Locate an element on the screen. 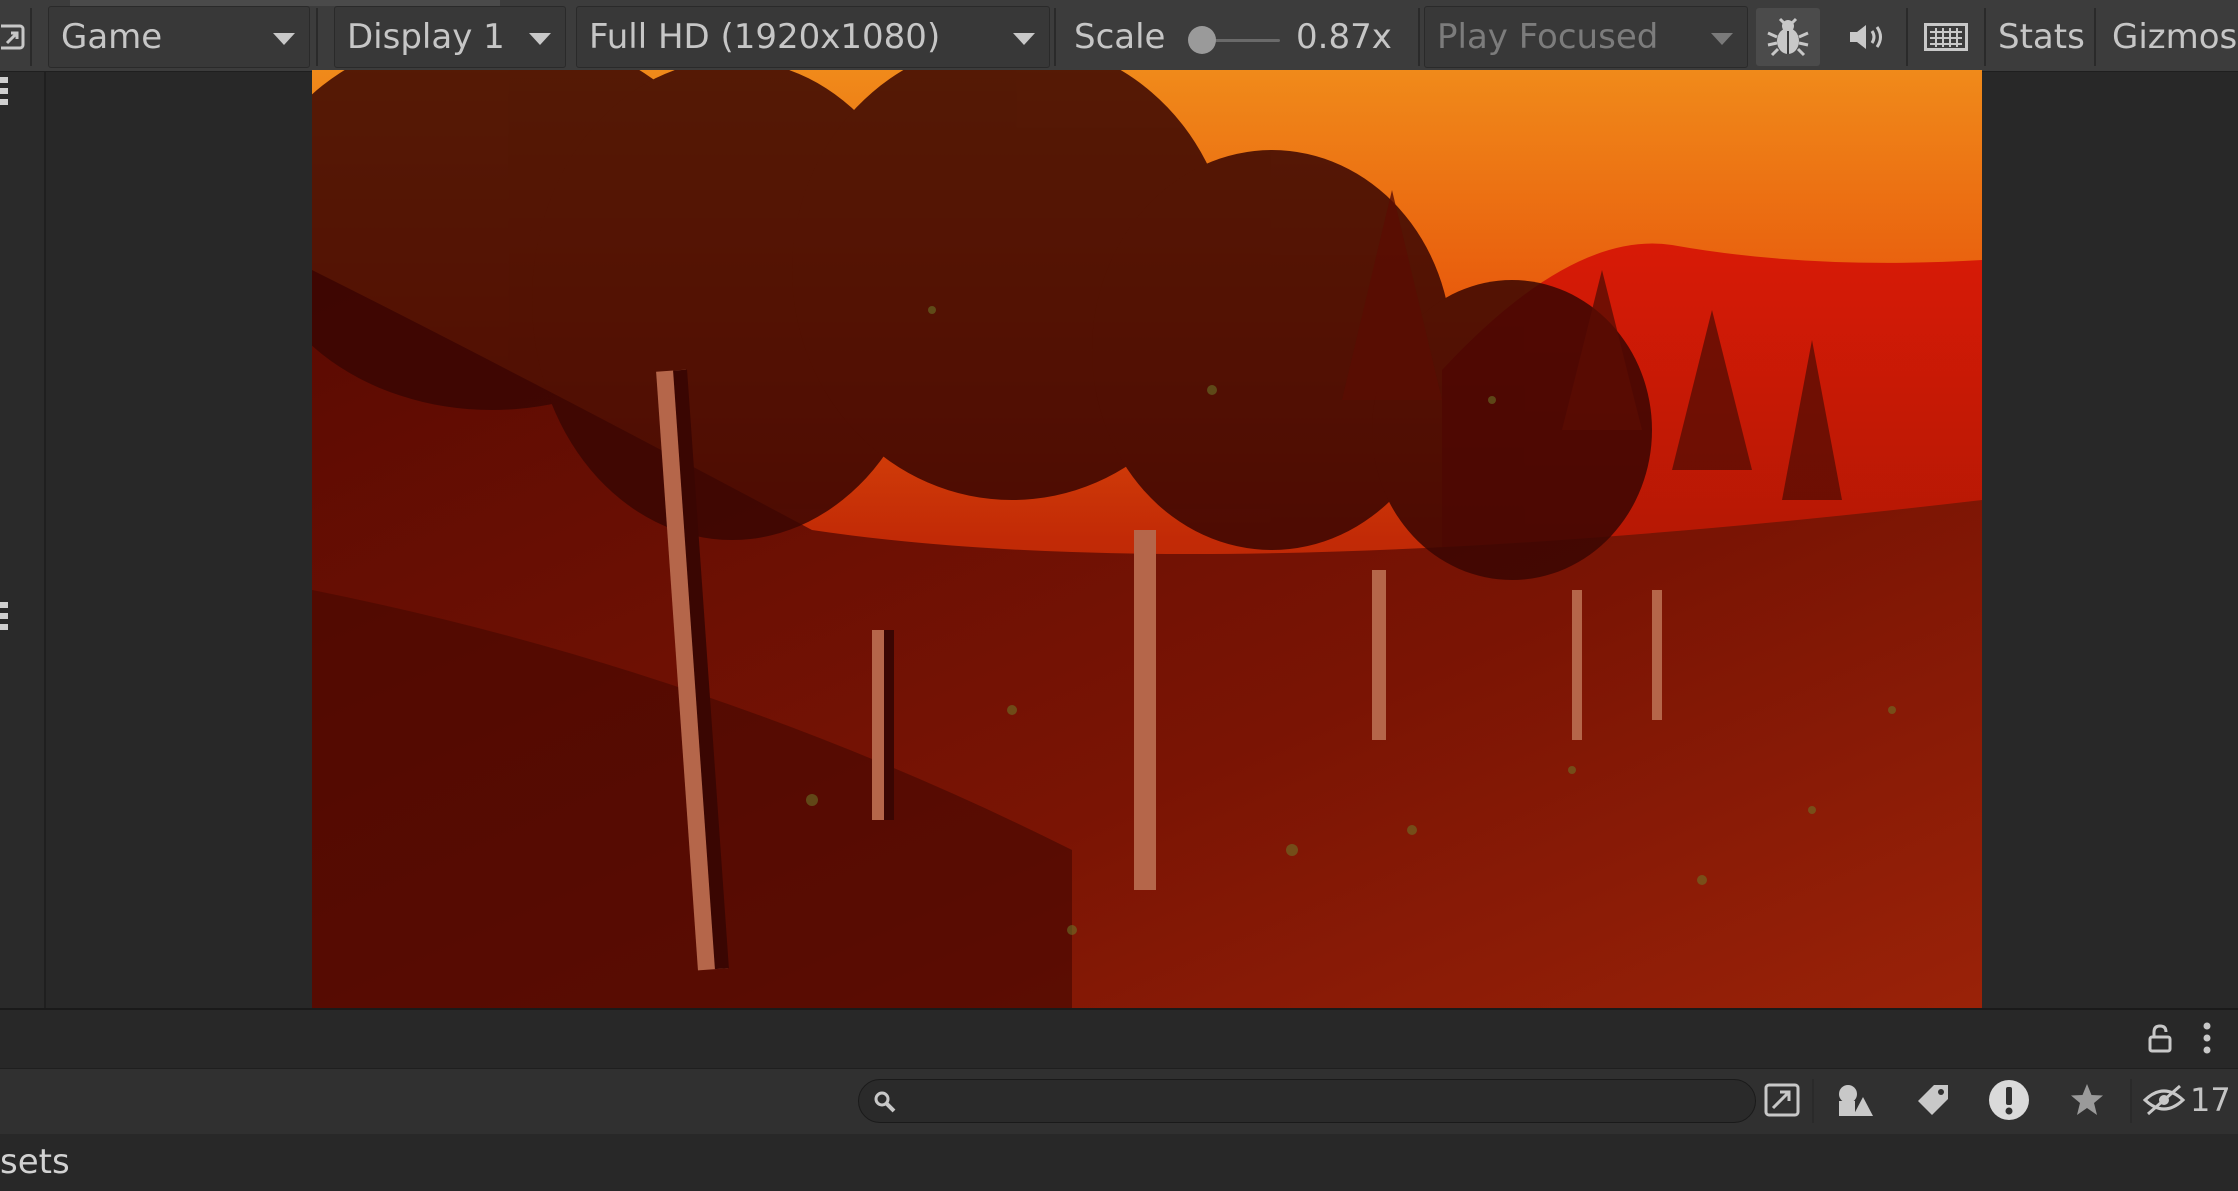 The width and height of the screenshot is (2238, 1191). open-search-window-button is located at coordinates (1782, 1100).